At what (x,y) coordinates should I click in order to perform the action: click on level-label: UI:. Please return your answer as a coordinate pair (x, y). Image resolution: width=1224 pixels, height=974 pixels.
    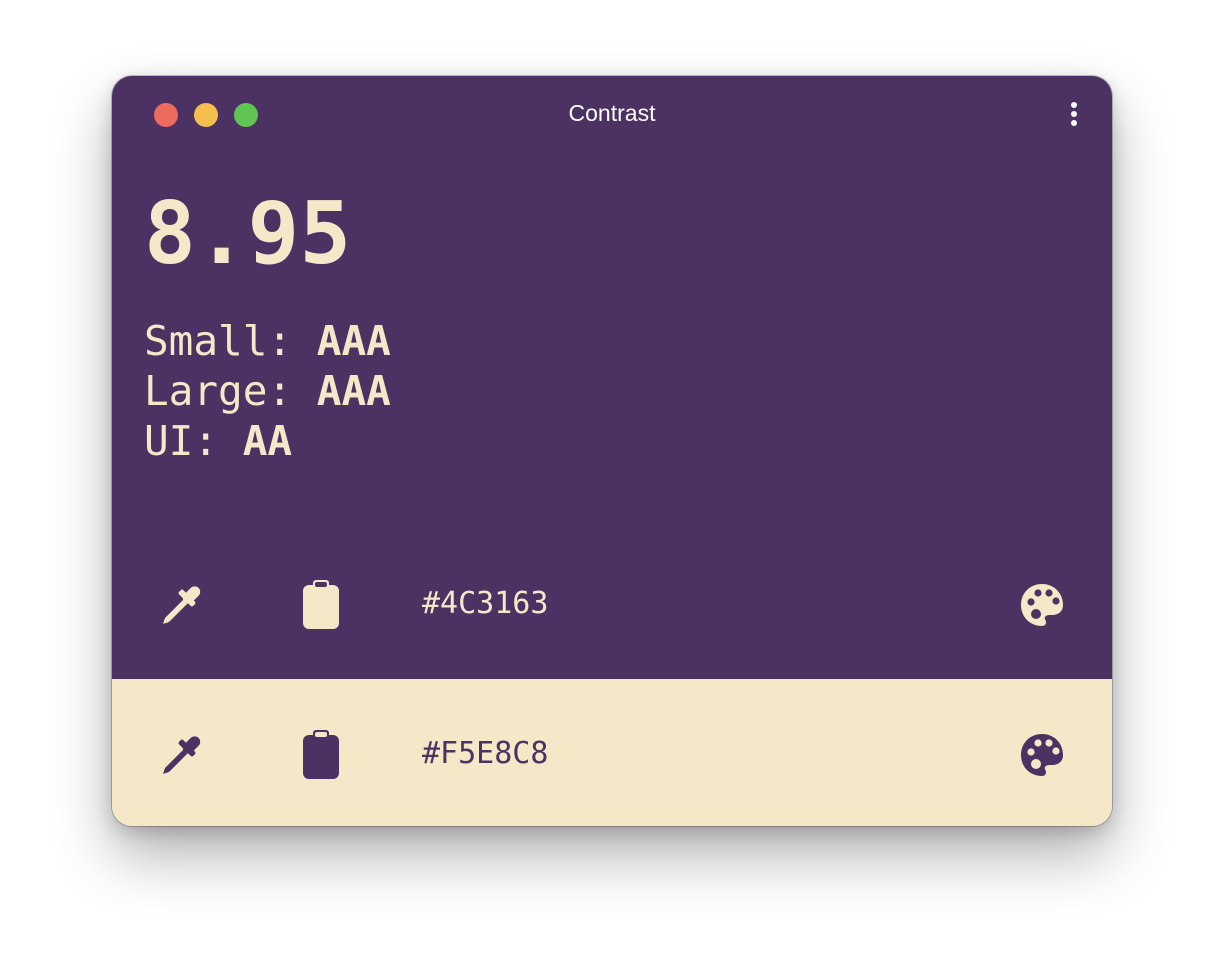
    Looking at the image, I should click on (193, 441).